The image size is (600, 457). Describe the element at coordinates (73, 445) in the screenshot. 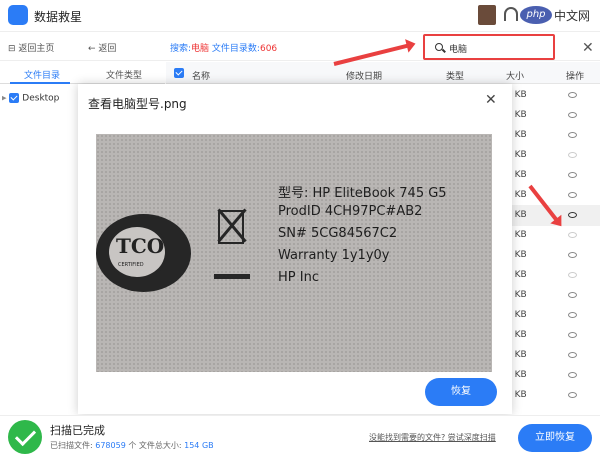

I see `scanned-prefix: 已扫描文件:` at that location.